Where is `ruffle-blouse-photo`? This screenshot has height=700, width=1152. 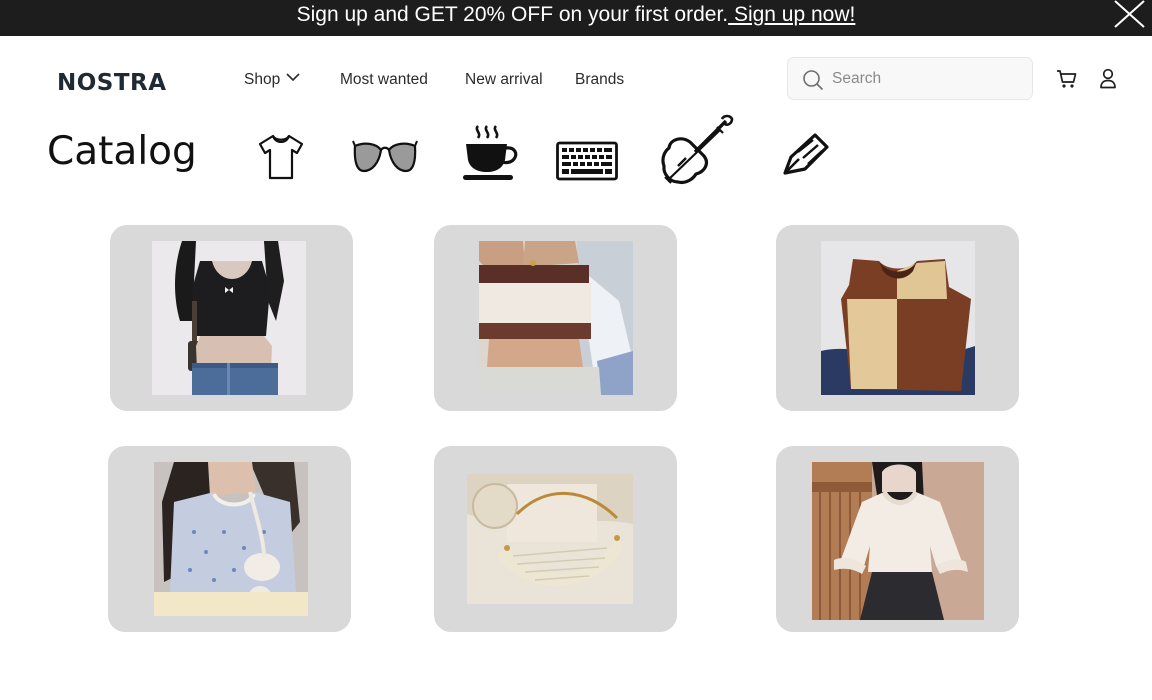
ruffle-blouse-photo is located at coordinates (898, 541).